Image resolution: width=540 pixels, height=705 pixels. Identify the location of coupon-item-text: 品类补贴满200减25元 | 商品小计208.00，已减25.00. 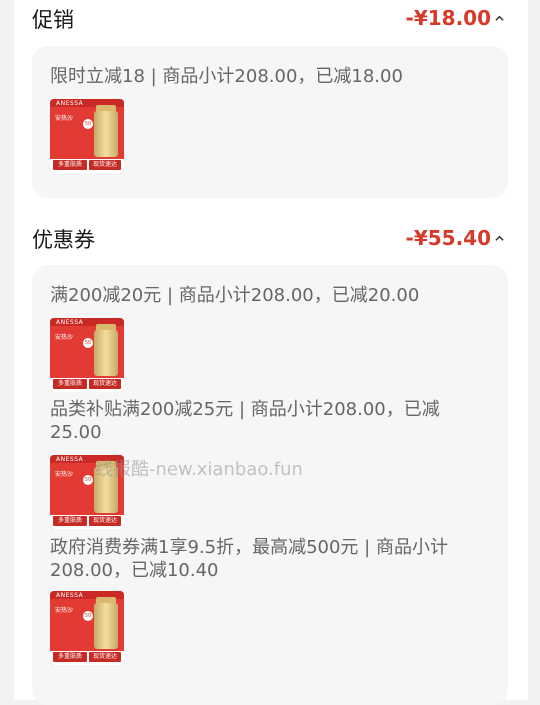
(245, 421).